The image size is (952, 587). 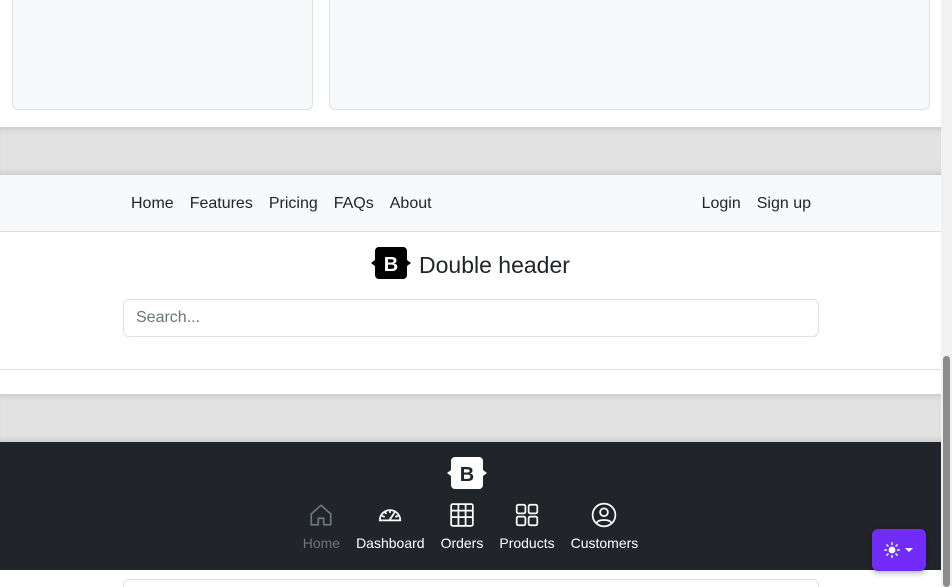 I want to click on sun-icon, so click(x=892, y=550).